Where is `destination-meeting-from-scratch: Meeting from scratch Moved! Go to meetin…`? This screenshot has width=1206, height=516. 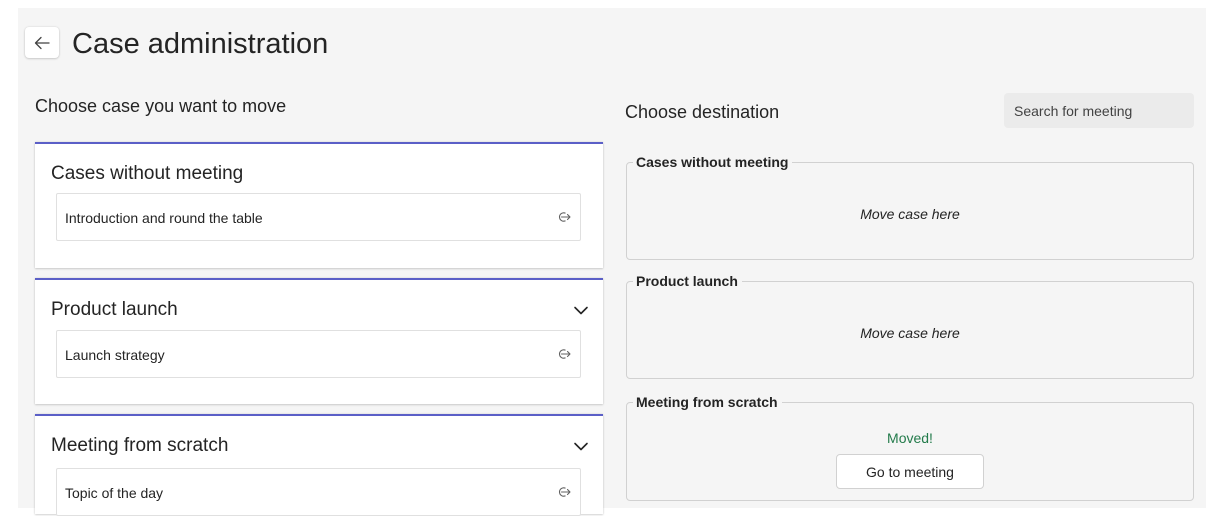 destination-meeting-from-scratch: Meeting from scratch Moved! Go to meetin… is located at coordinates (910, 447).